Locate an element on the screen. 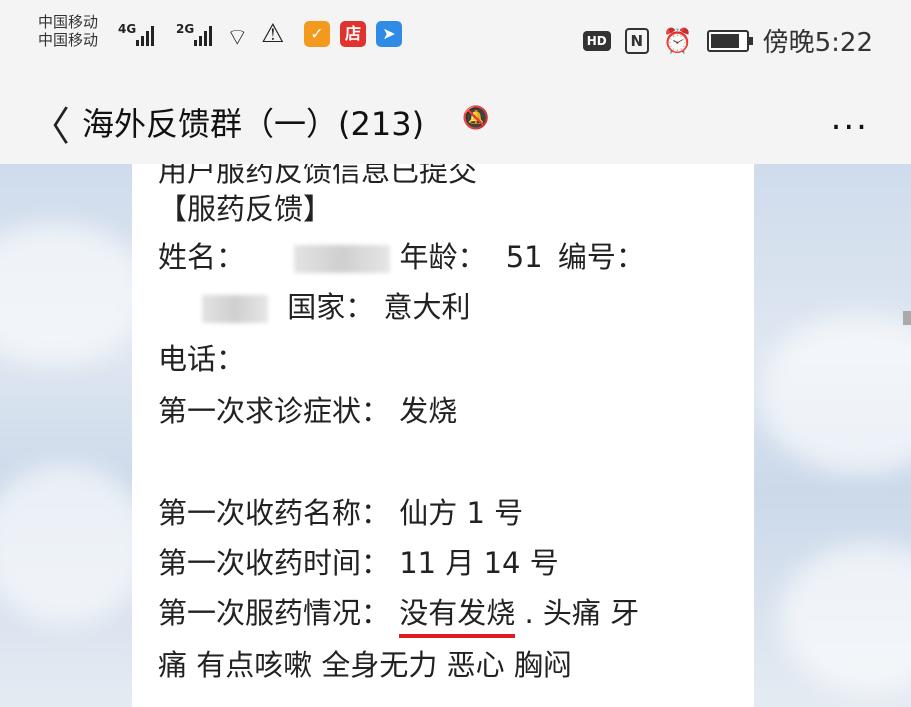 The width and height of the screenshot is (911, 707). alarm-icon: ⏰ is located at coordinates (677, 40).